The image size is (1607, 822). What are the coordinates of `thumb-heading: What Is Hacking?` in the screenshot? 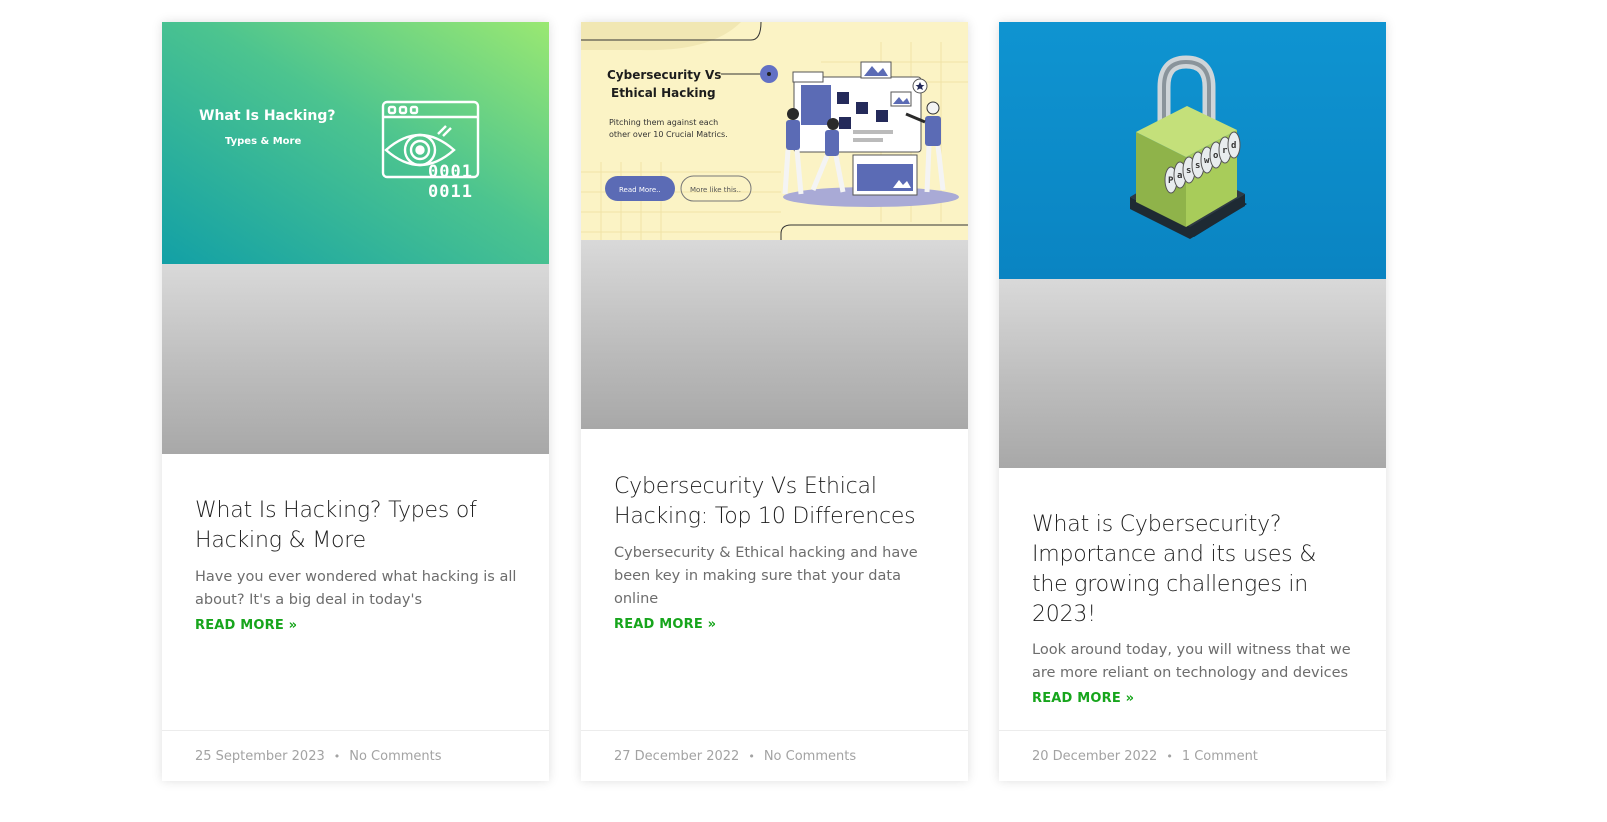 It's located at (267, 116).